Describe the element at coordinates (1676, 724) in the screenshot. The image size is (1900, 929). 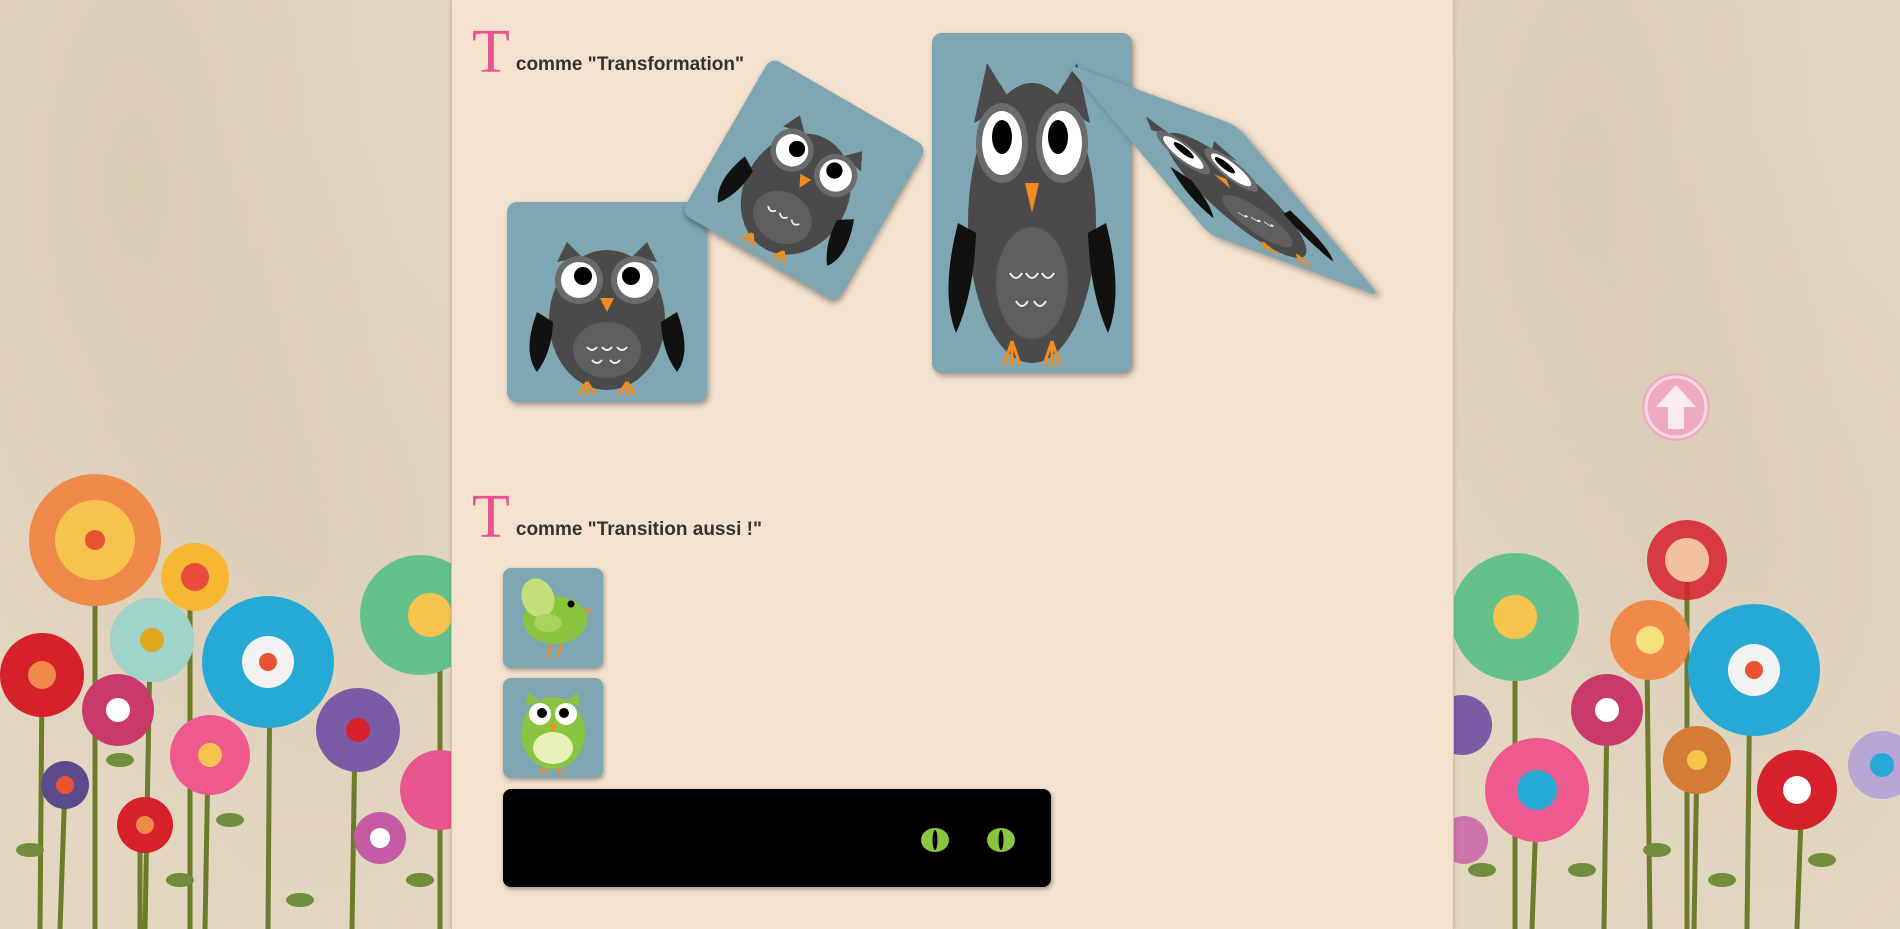
I see `flowers-decoration-right` at that location.